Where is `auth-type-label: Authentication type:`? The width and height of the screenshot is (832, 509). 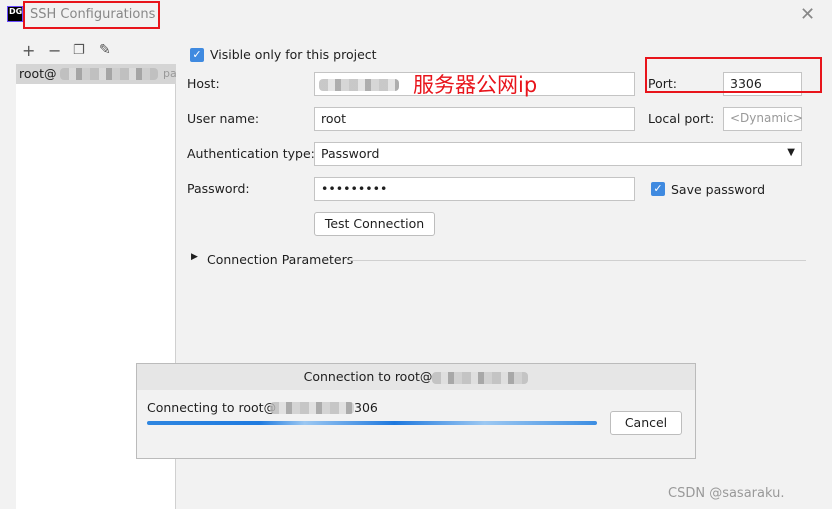
auth-type-label: Authentication type: is located at coordinates (251, 153).